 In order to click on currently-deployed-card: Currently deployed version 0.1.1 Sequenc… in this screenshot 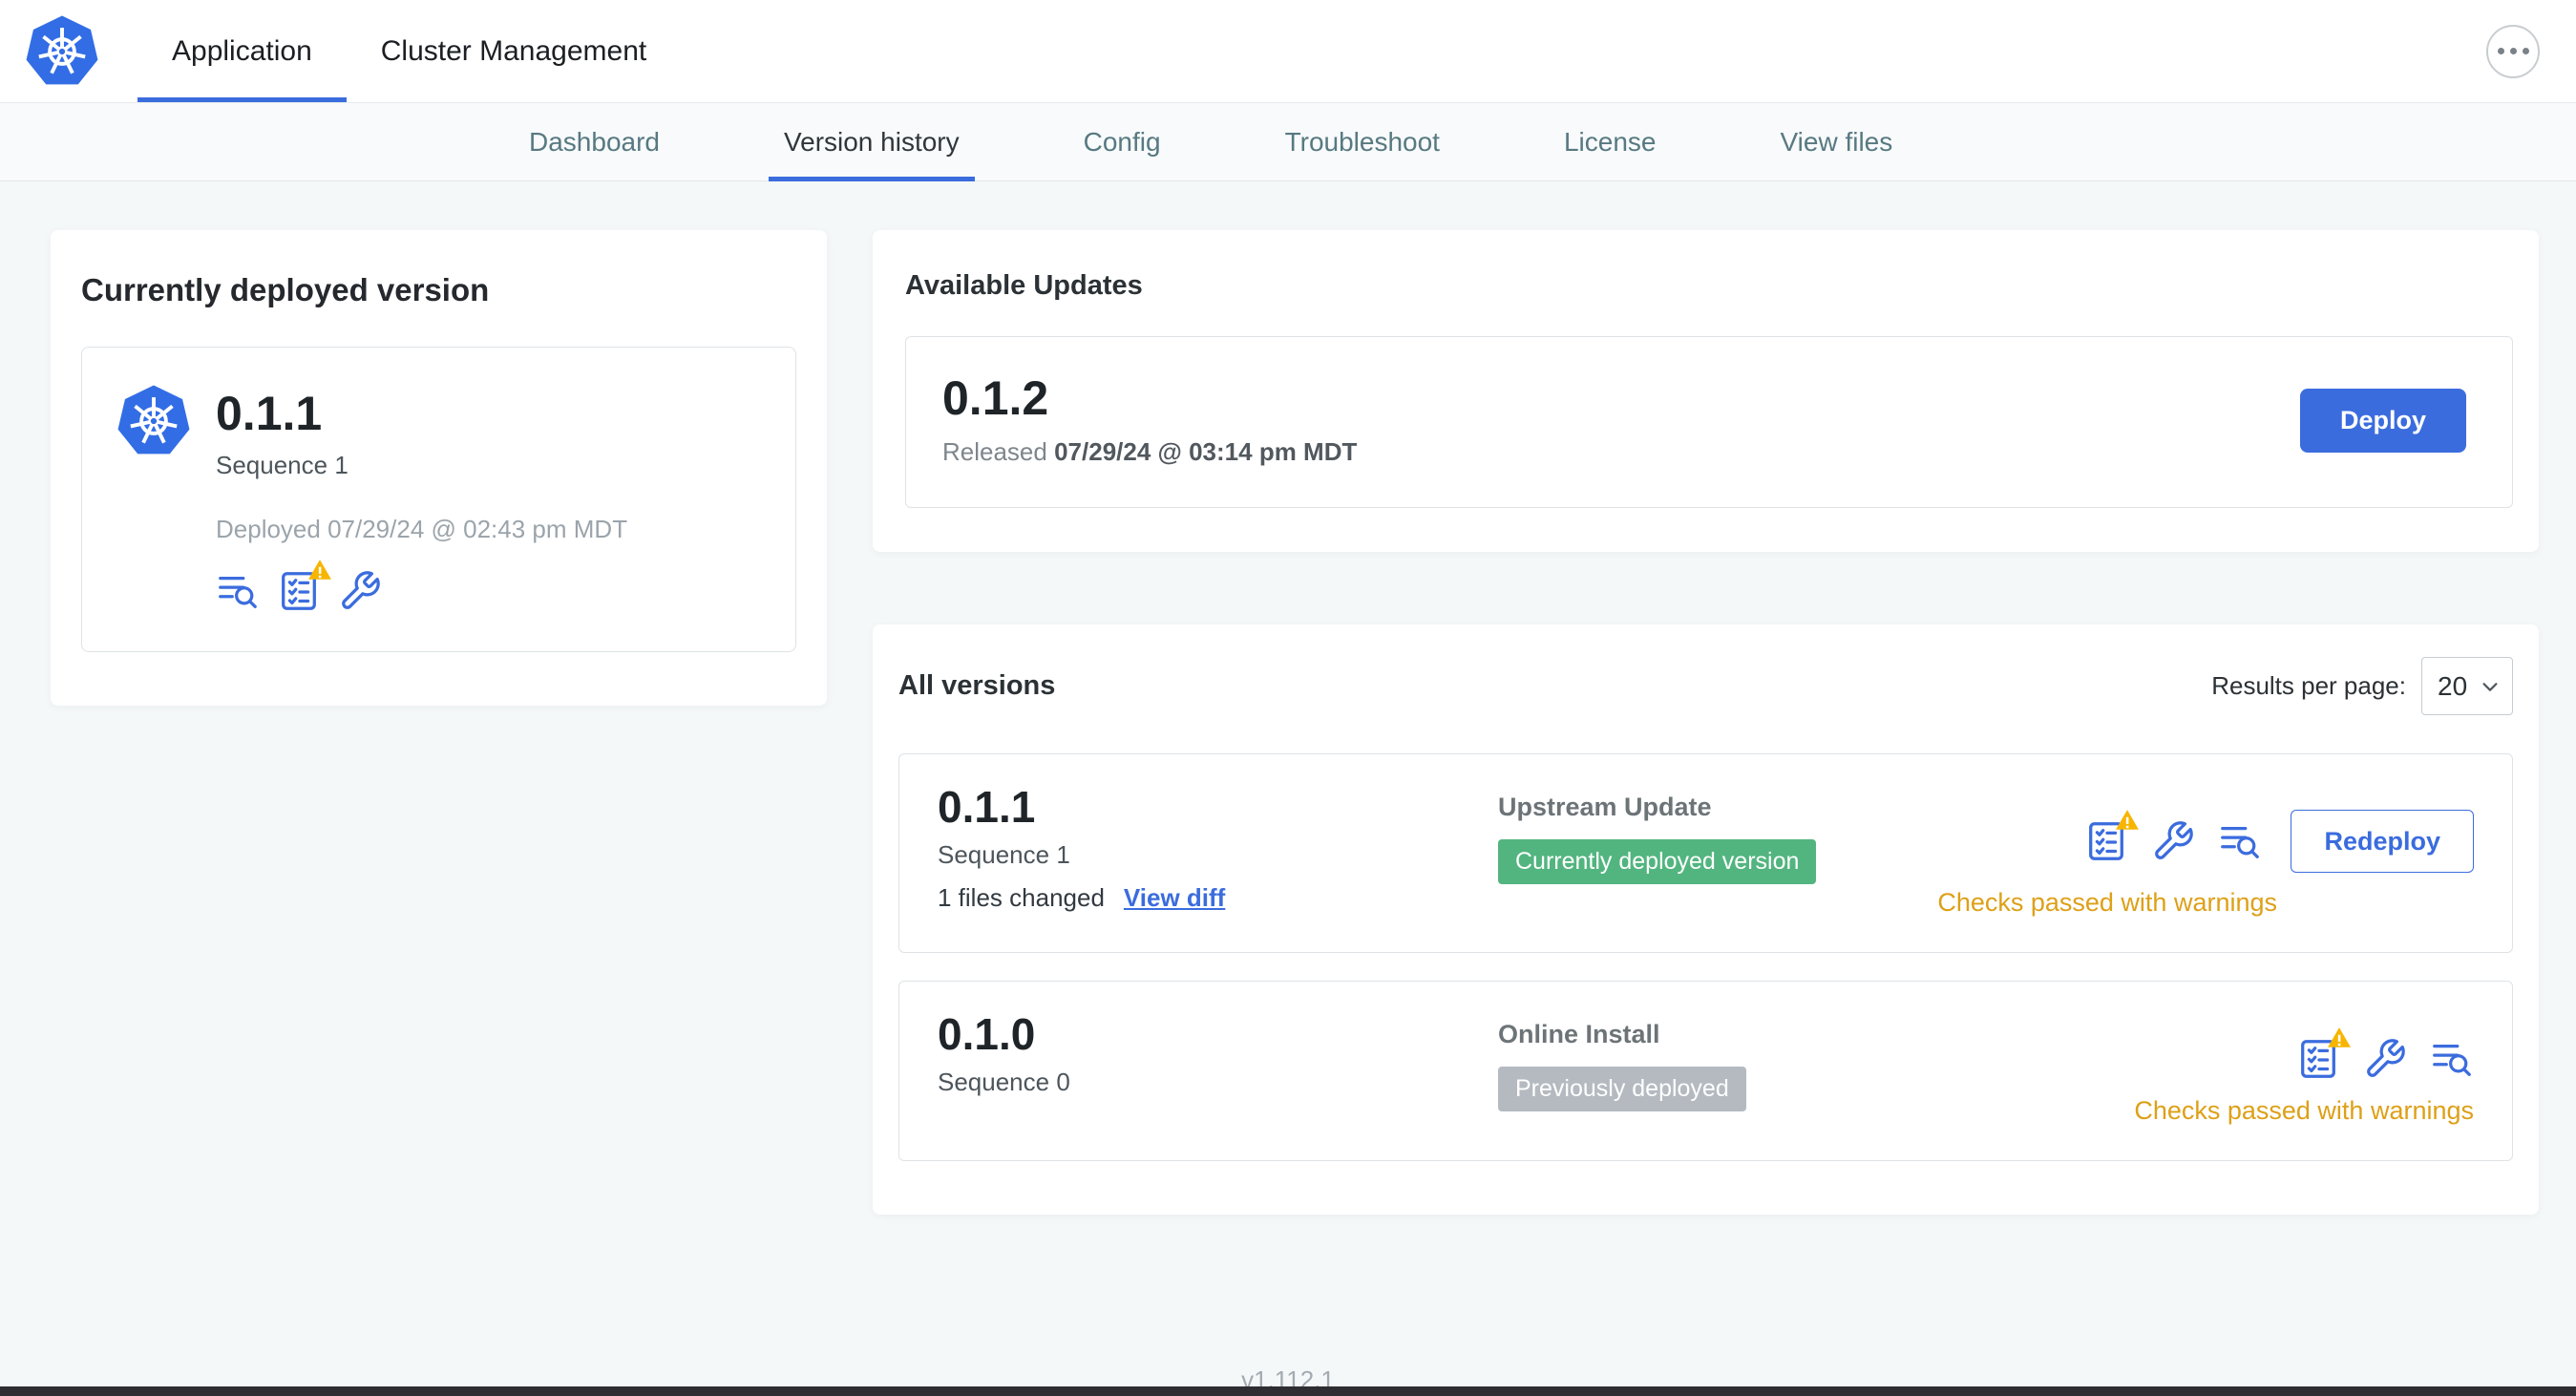, I will do `click(439, 468)`.